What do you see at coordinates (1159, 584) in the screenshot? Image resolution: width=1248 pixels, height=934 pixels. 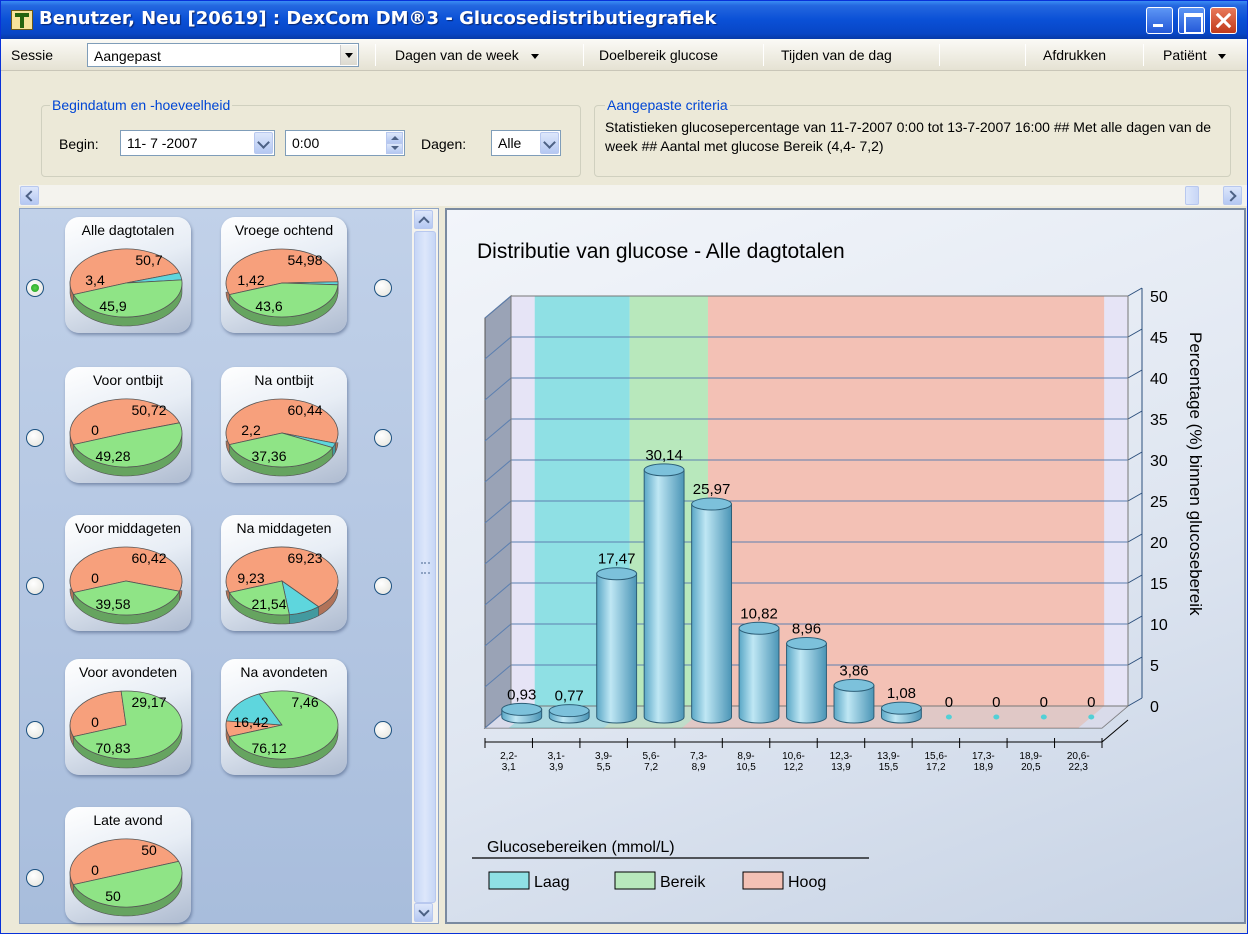 I see `y-tick-label: 15` at bounding box center [1159, 584].